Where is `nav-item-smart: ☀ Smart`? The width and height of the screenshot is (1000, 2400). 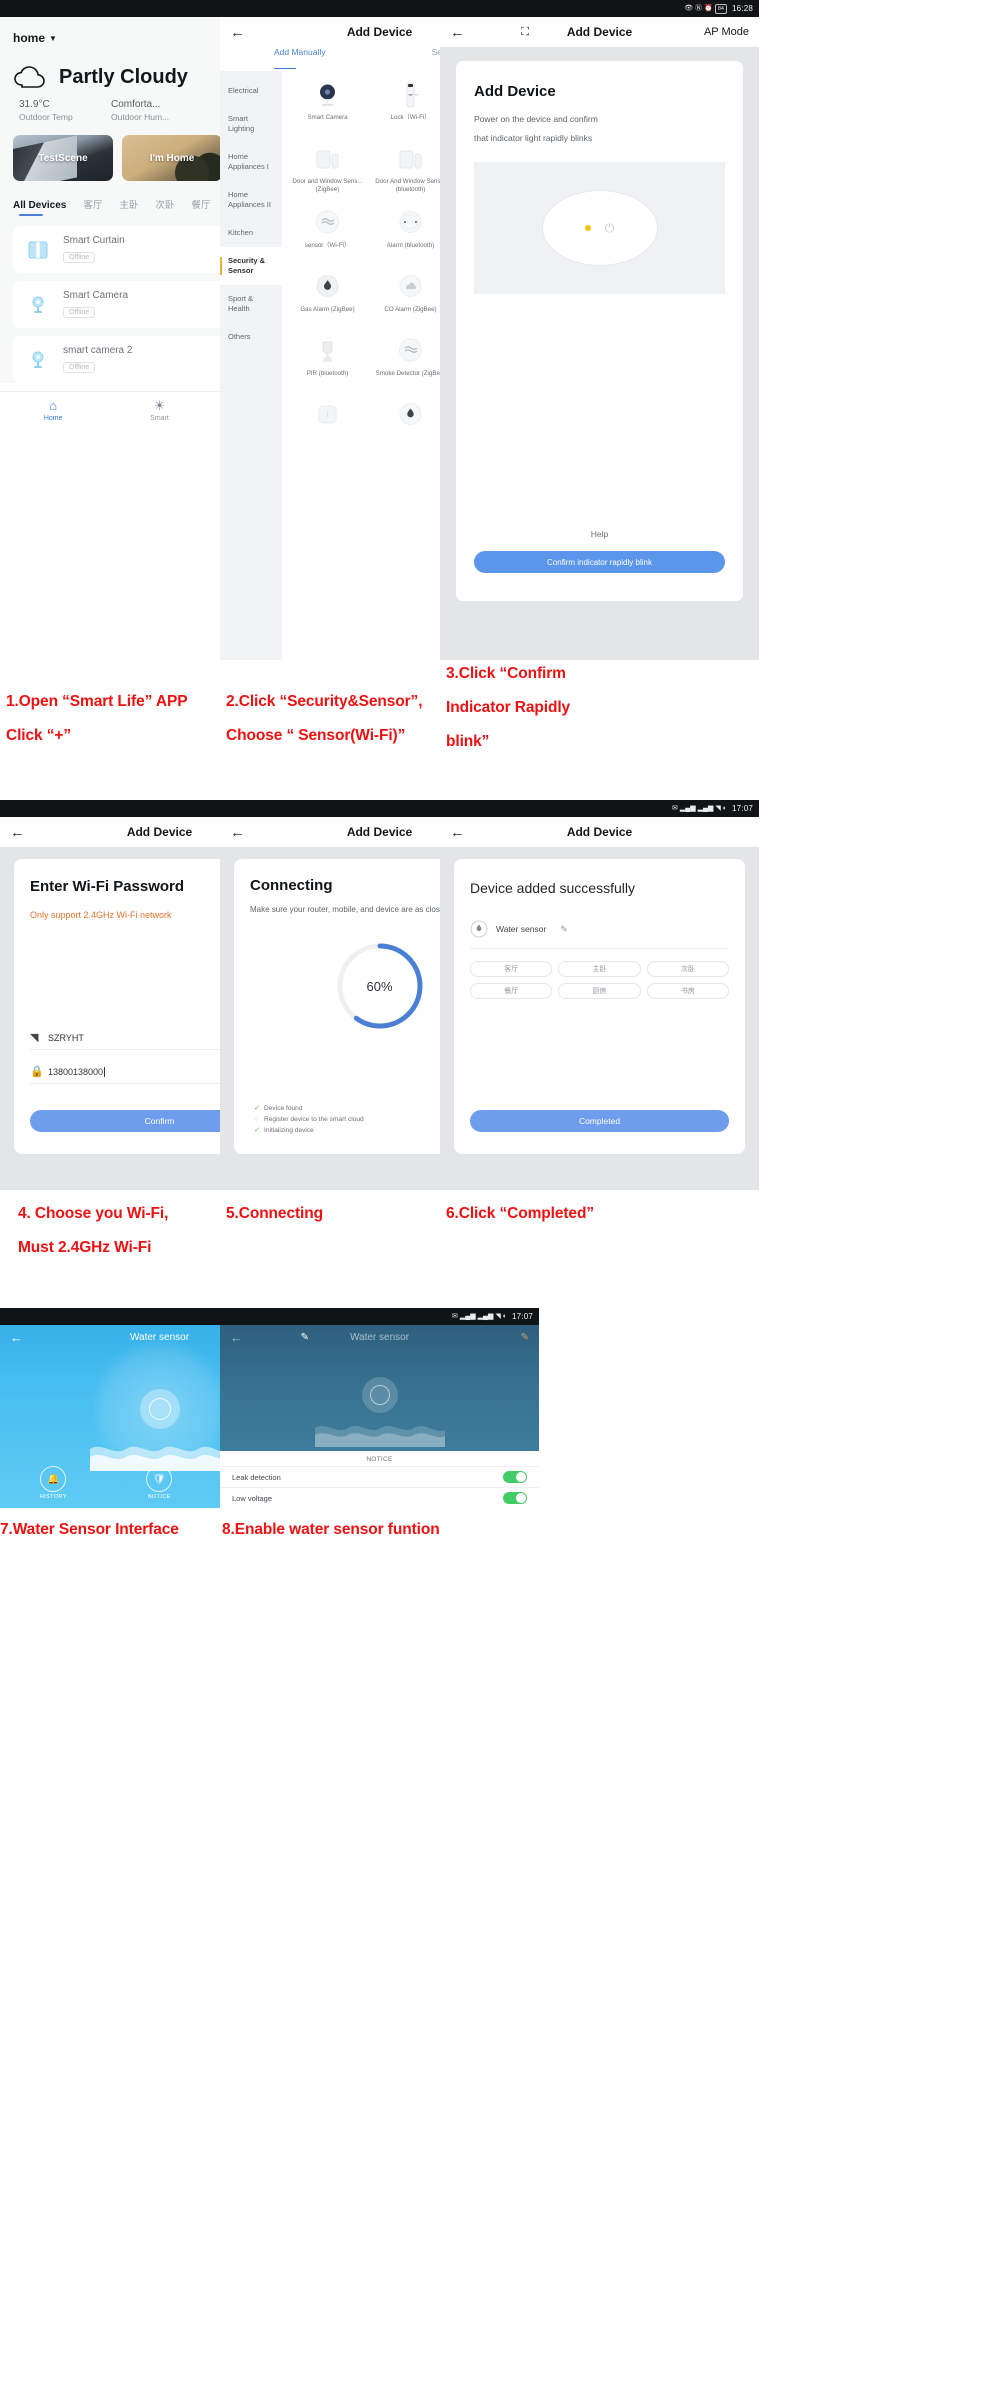
nav-item-smart: ☀ Smart is located at coordinates (159, 410).